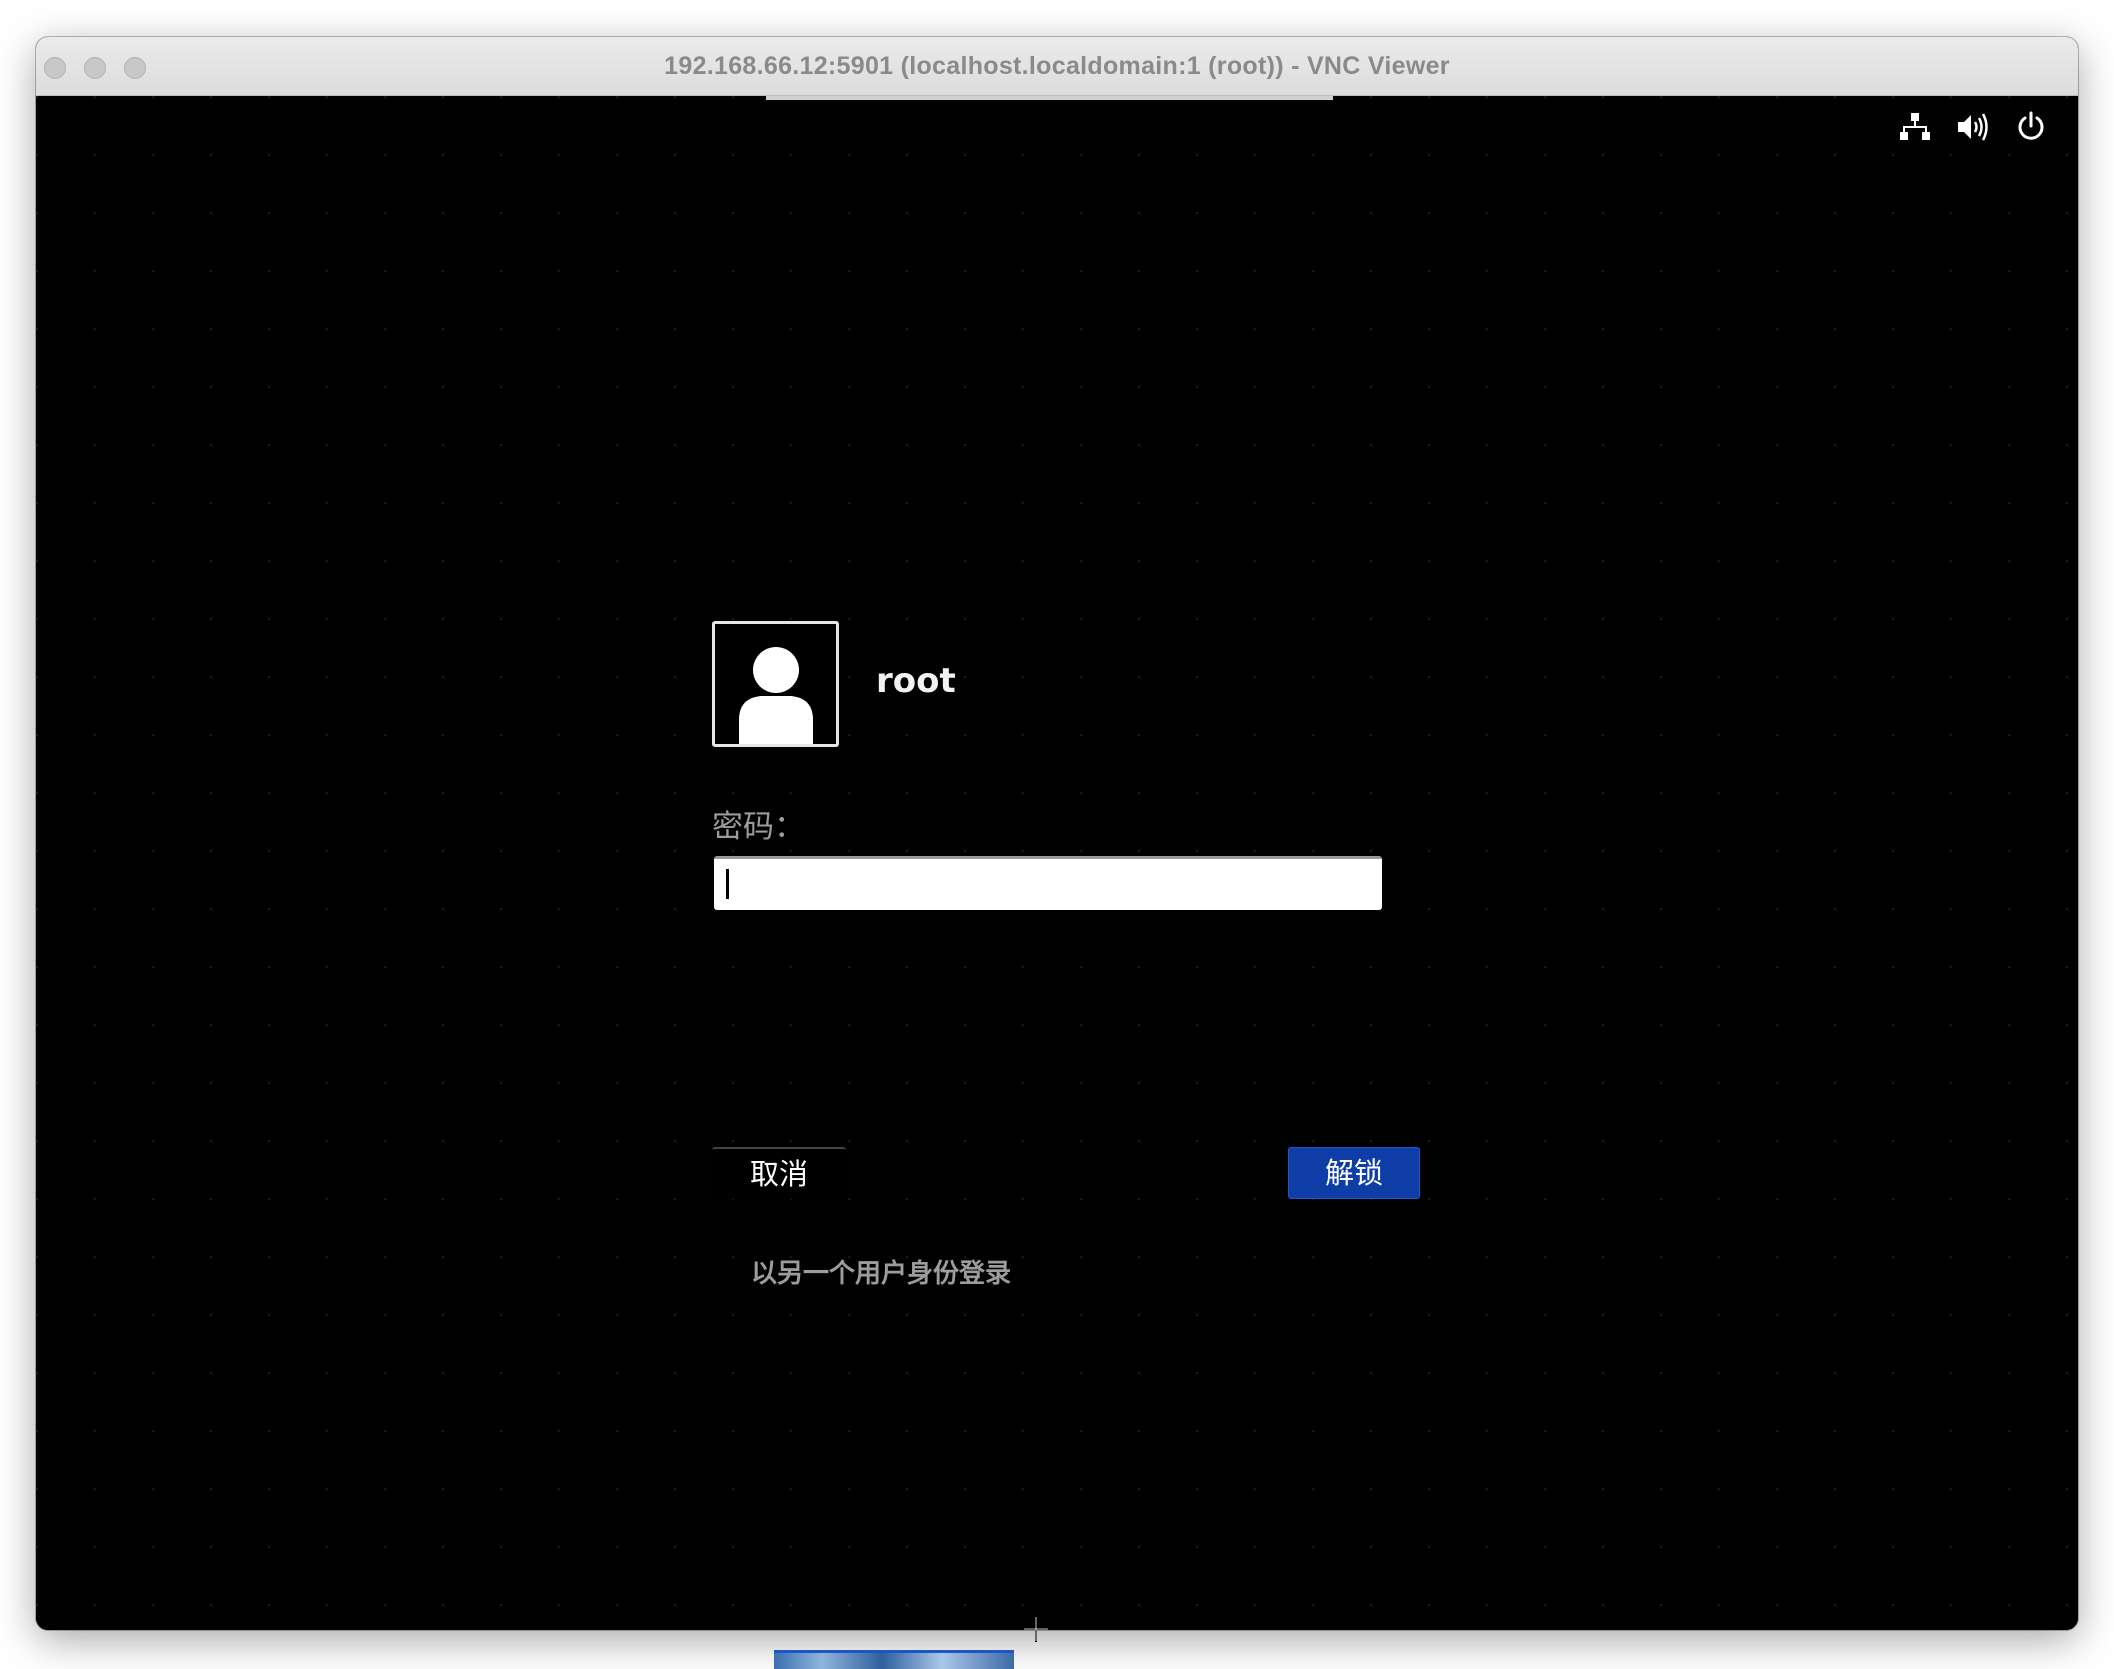  Describe the element at coordinates (1354, 1173) in the screenshot. I see `unlock-button: 解锁` at that location.